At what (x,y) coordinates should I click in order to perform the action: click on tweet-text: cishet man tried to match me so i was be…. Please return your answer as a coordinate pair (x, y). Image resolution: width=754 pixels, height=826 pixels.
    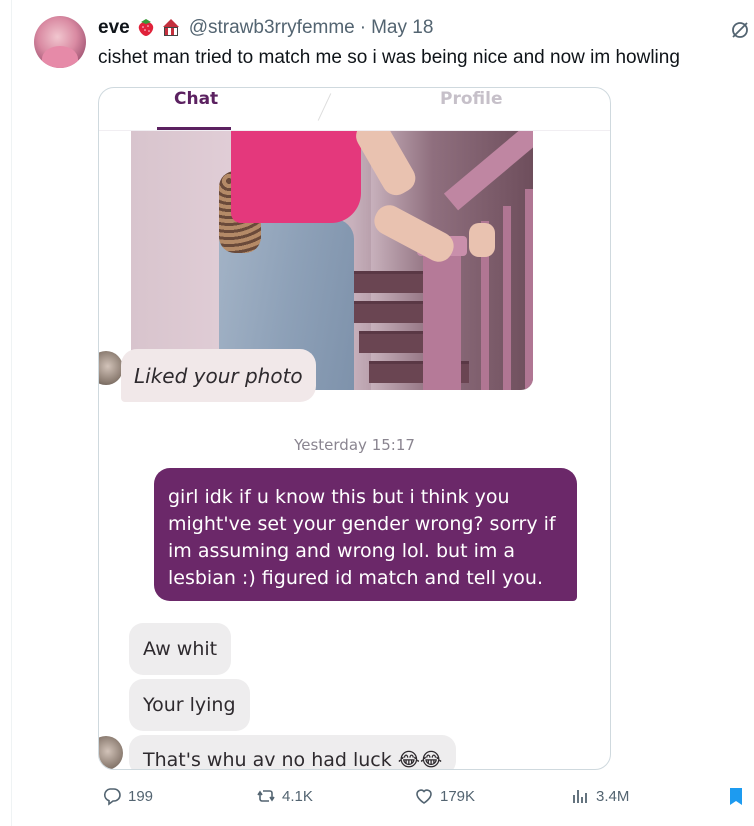
    Looking at the image, I should click on (389, 57).